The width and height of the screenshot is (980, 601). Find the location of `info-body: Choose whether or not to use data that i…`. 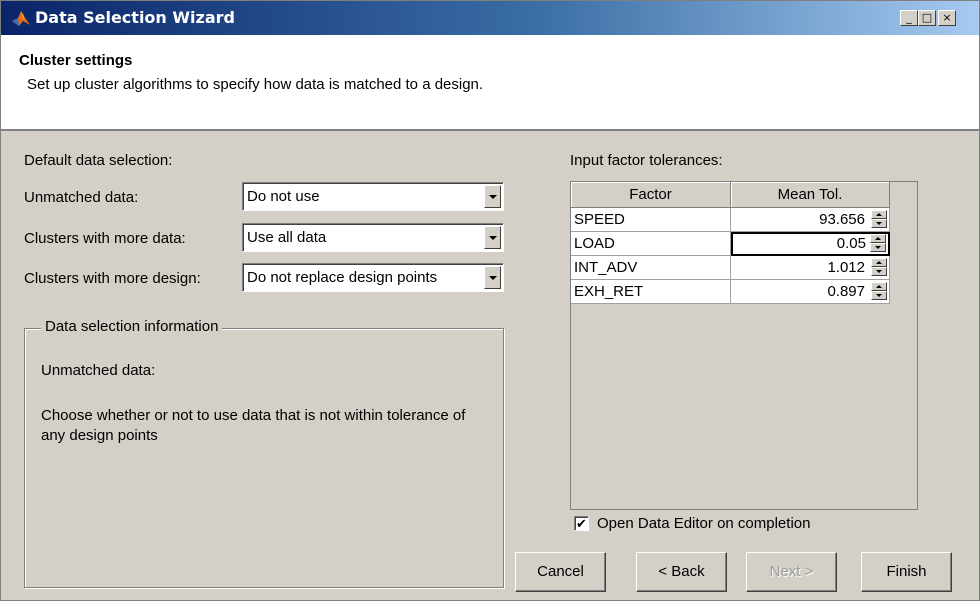

info-body: Choose whether or not to use data that i… is located at coordinates (253, 425).